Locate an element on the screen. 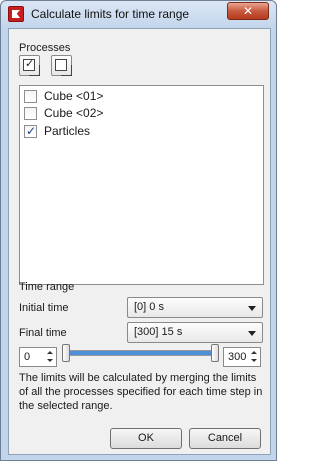 This screenshot has height=461, width=320. app-logo-icon is located at coordinates (16, 14).